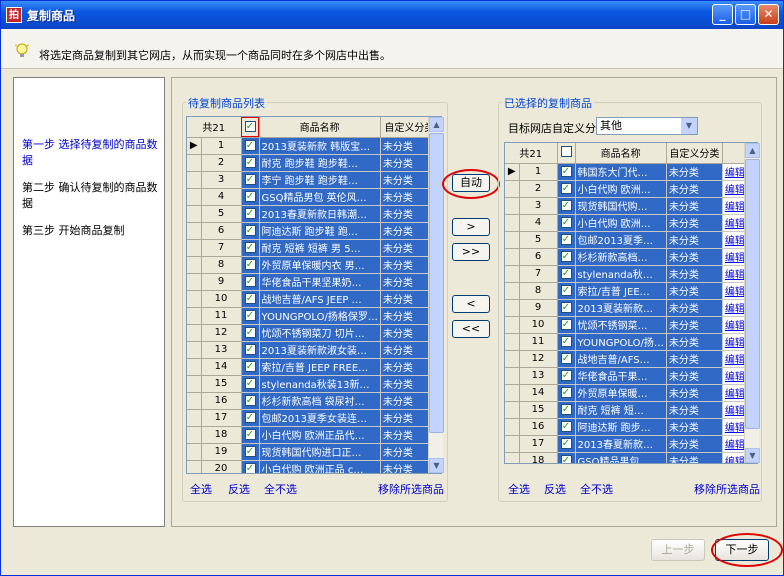 The image size is (784, 576). I want to click on table-row: 17 ✓ 包邮2013夏季女装连… 未分类, so click(313, 418).